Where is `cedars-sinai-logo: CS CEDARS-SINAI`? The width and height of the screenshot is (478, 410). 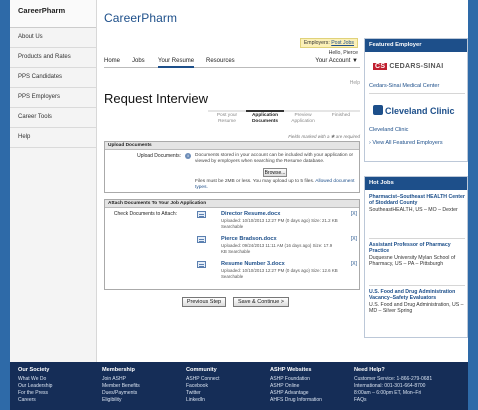 cedars-sinai-logo: CS CEDARS-SINAI is located at coordinates (408, 66).